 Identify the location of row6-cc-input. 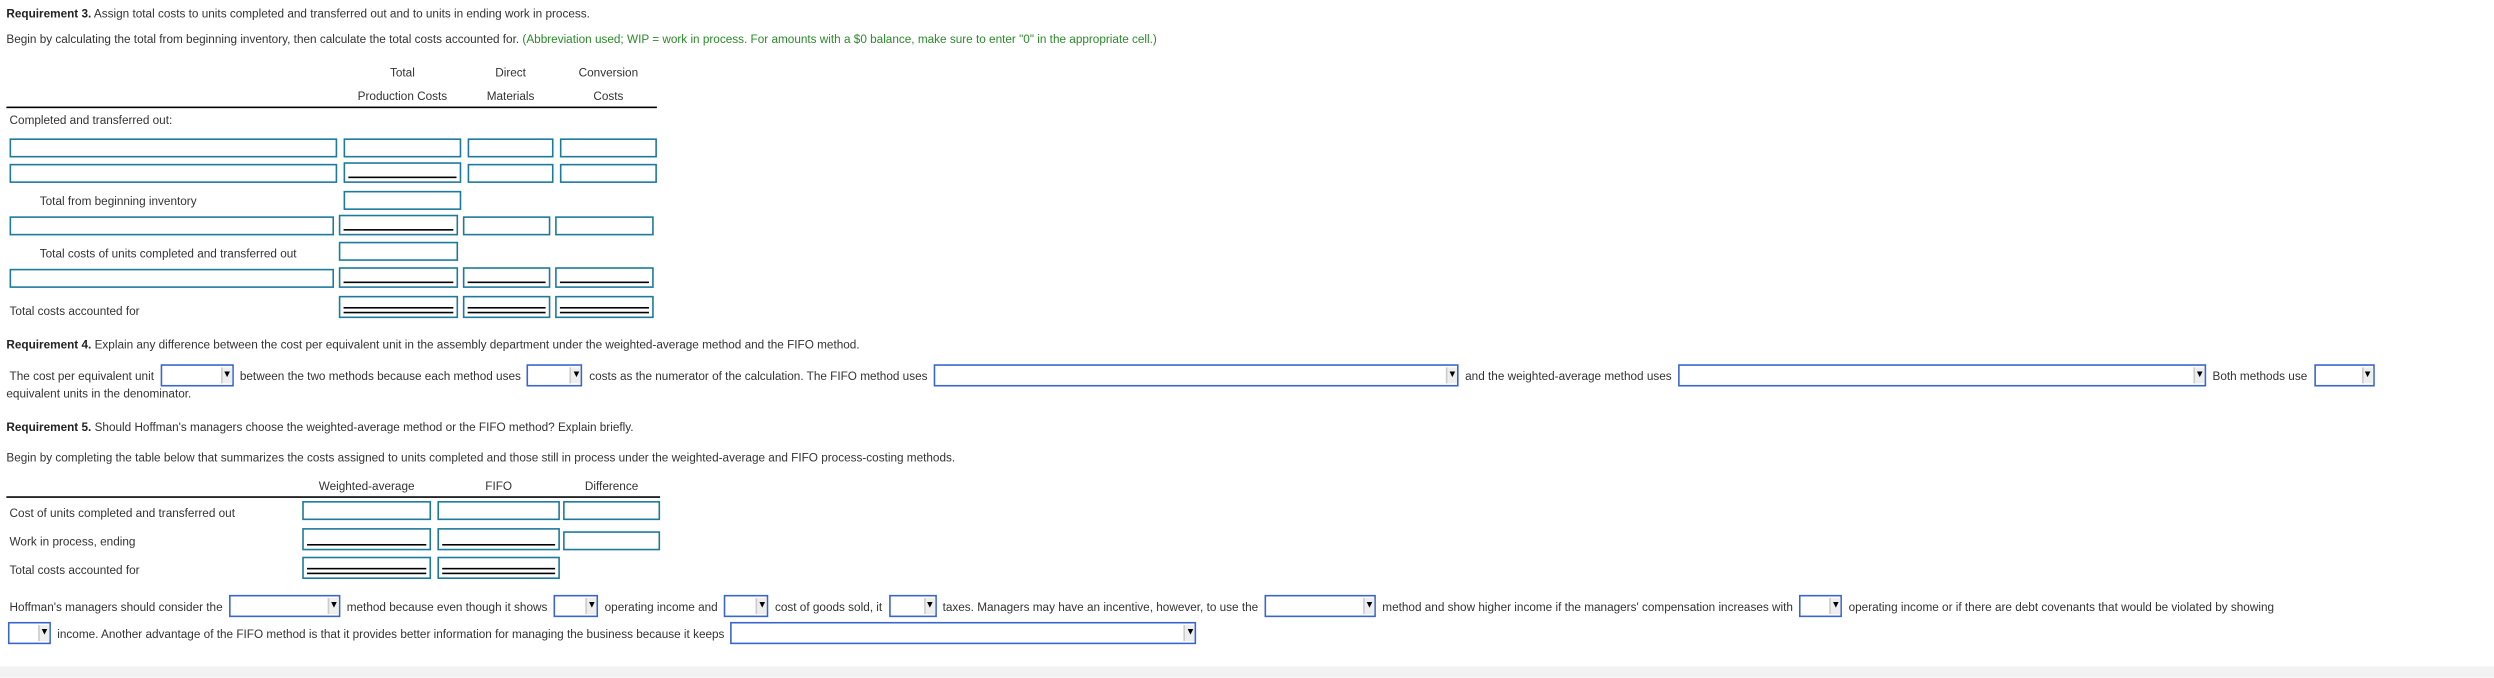
(604, 277).